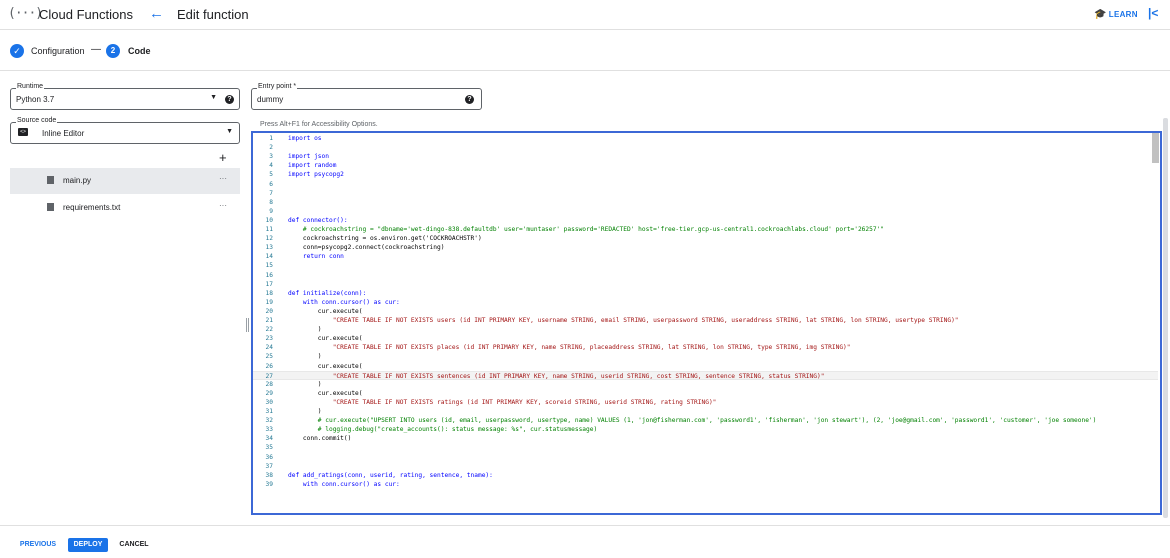 Image resolution: width=1170 pixels, height=558 pixels. Describe the element at coordinates (269, 266) in the screenshot. I see `line-number: 15` at that location.